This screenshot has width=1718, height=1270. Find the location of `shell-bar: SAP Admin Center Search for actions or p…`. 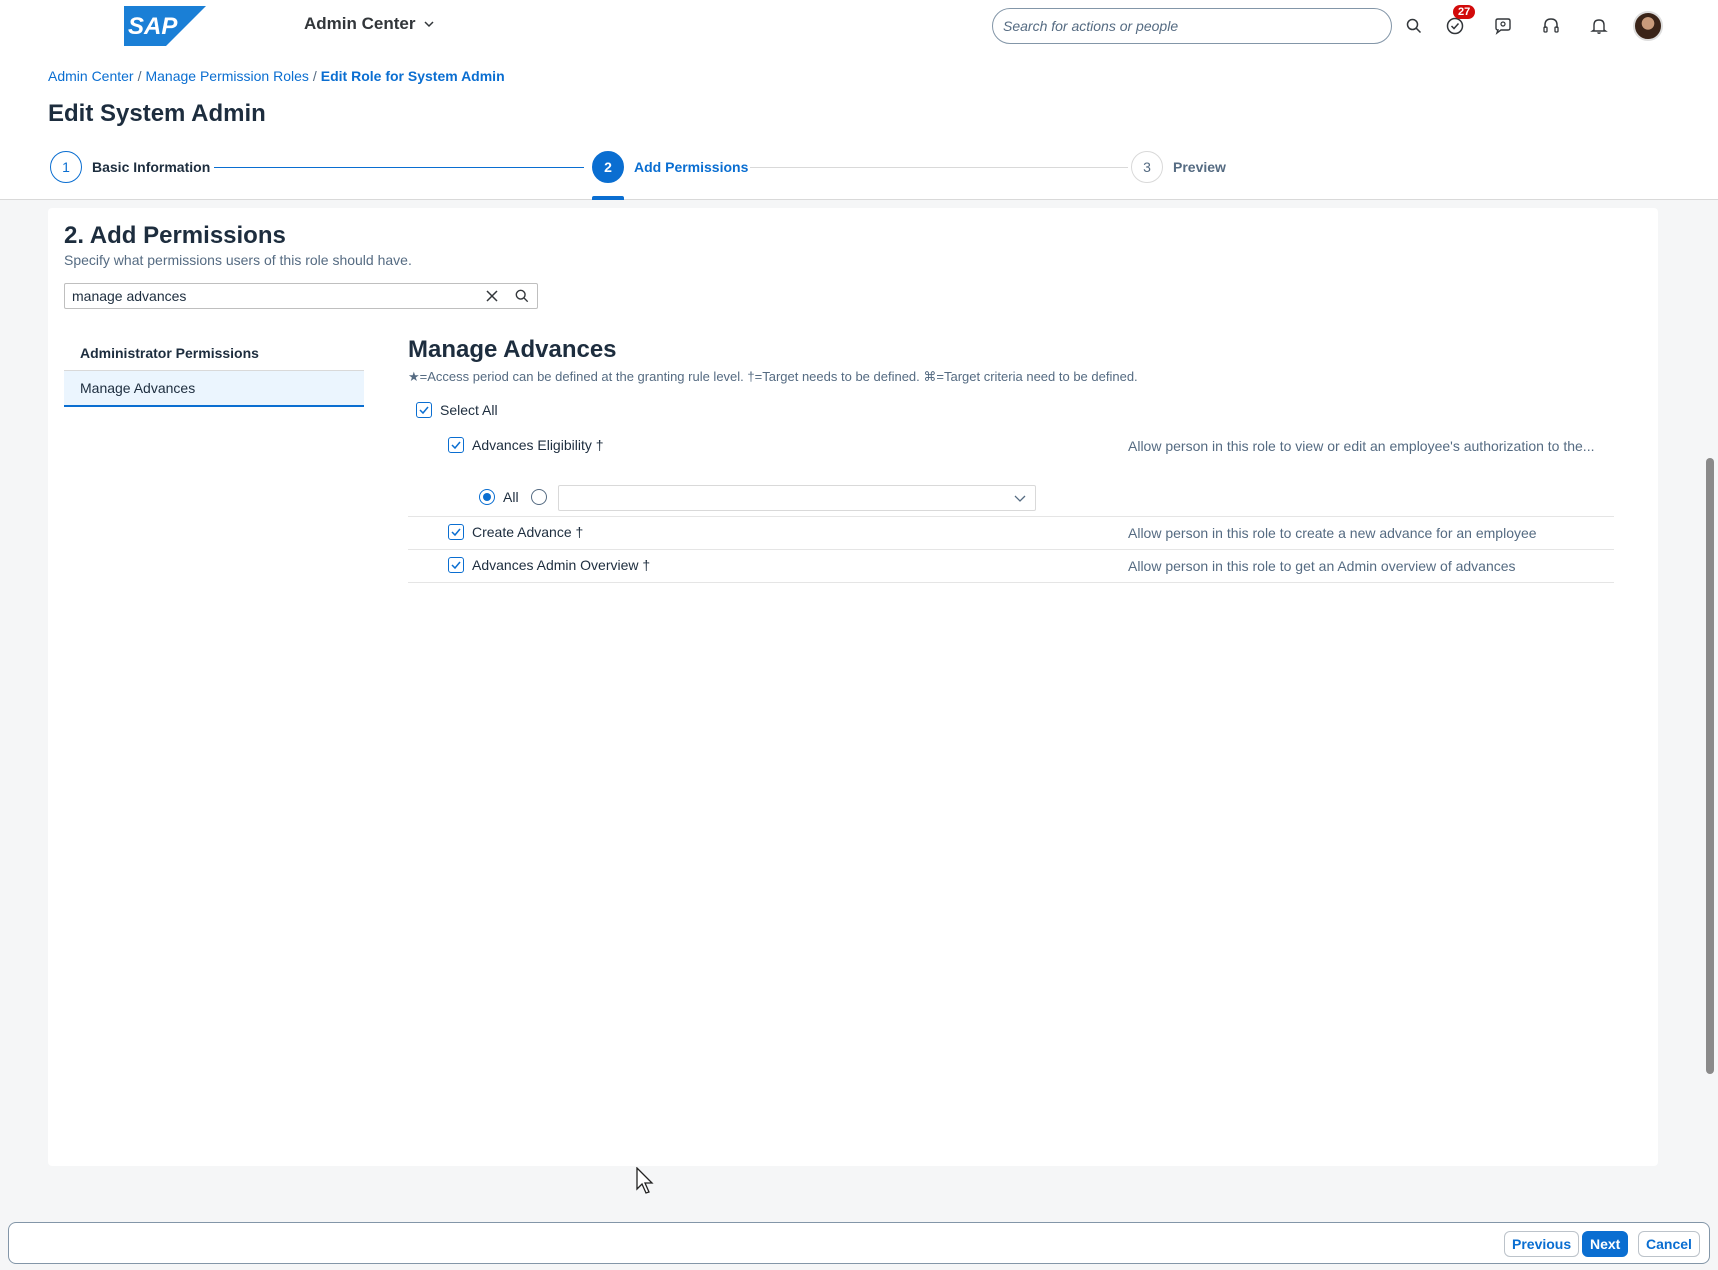

shell-bar: SAP Admin Center Search for actions or p… is located at coordinates (859, 26).